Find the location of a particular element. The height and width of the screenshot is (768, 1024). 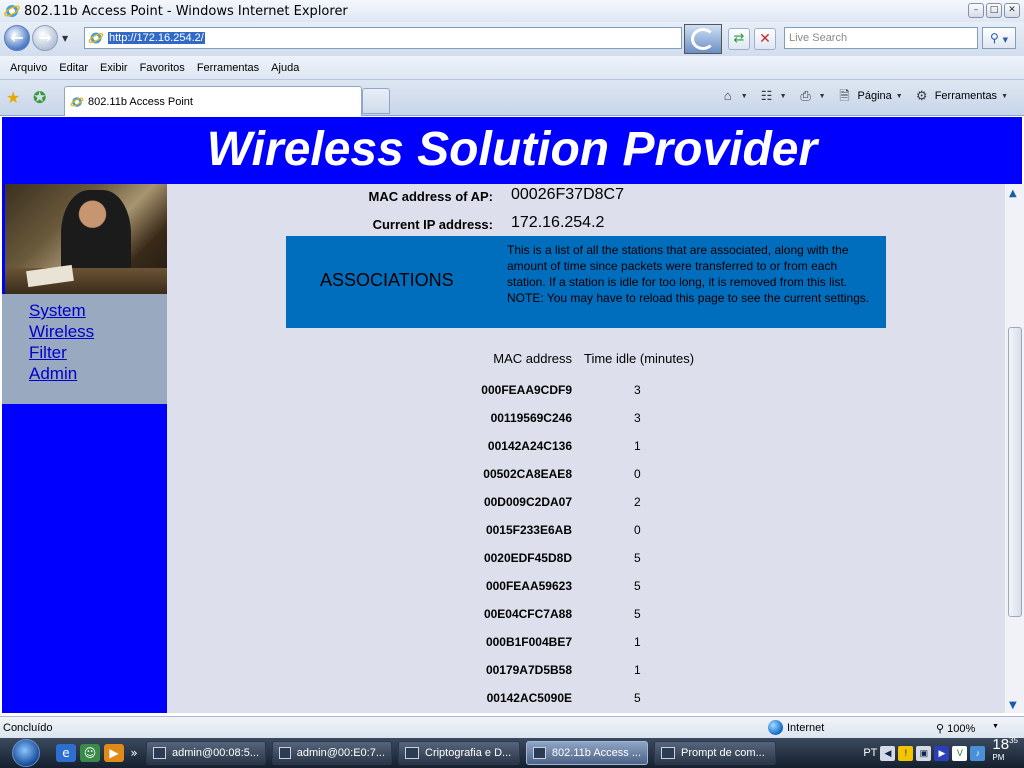

search-button: ⚲ ▼ is located at coordinates (999, 38).